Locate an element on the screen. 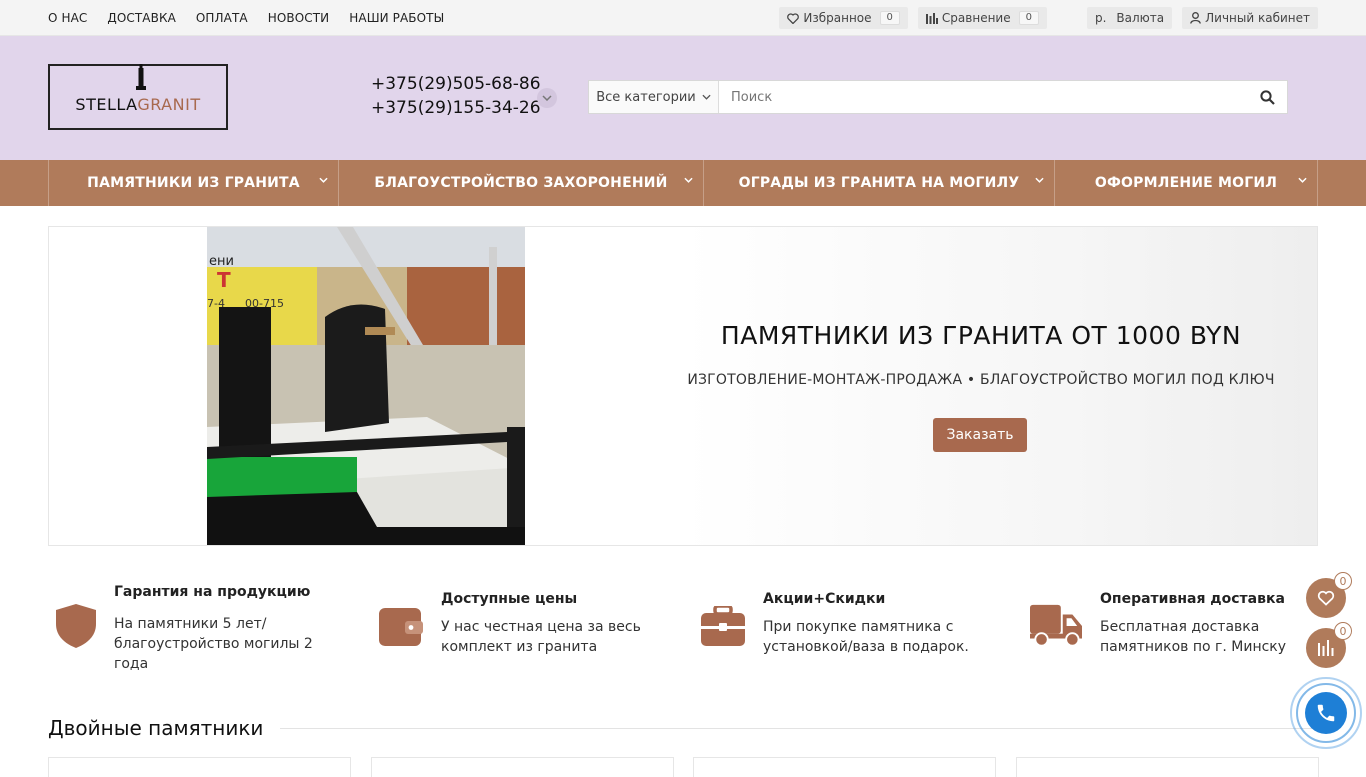  topnav-news-link: НОВОСТИ is located at coordinates (299, 18).